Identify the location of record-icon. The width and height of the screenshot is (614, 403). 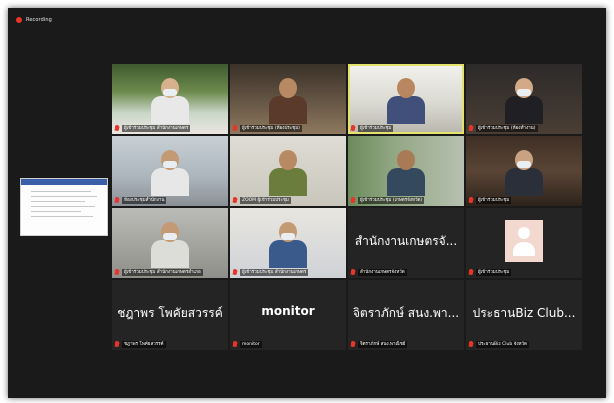
(19, 20).